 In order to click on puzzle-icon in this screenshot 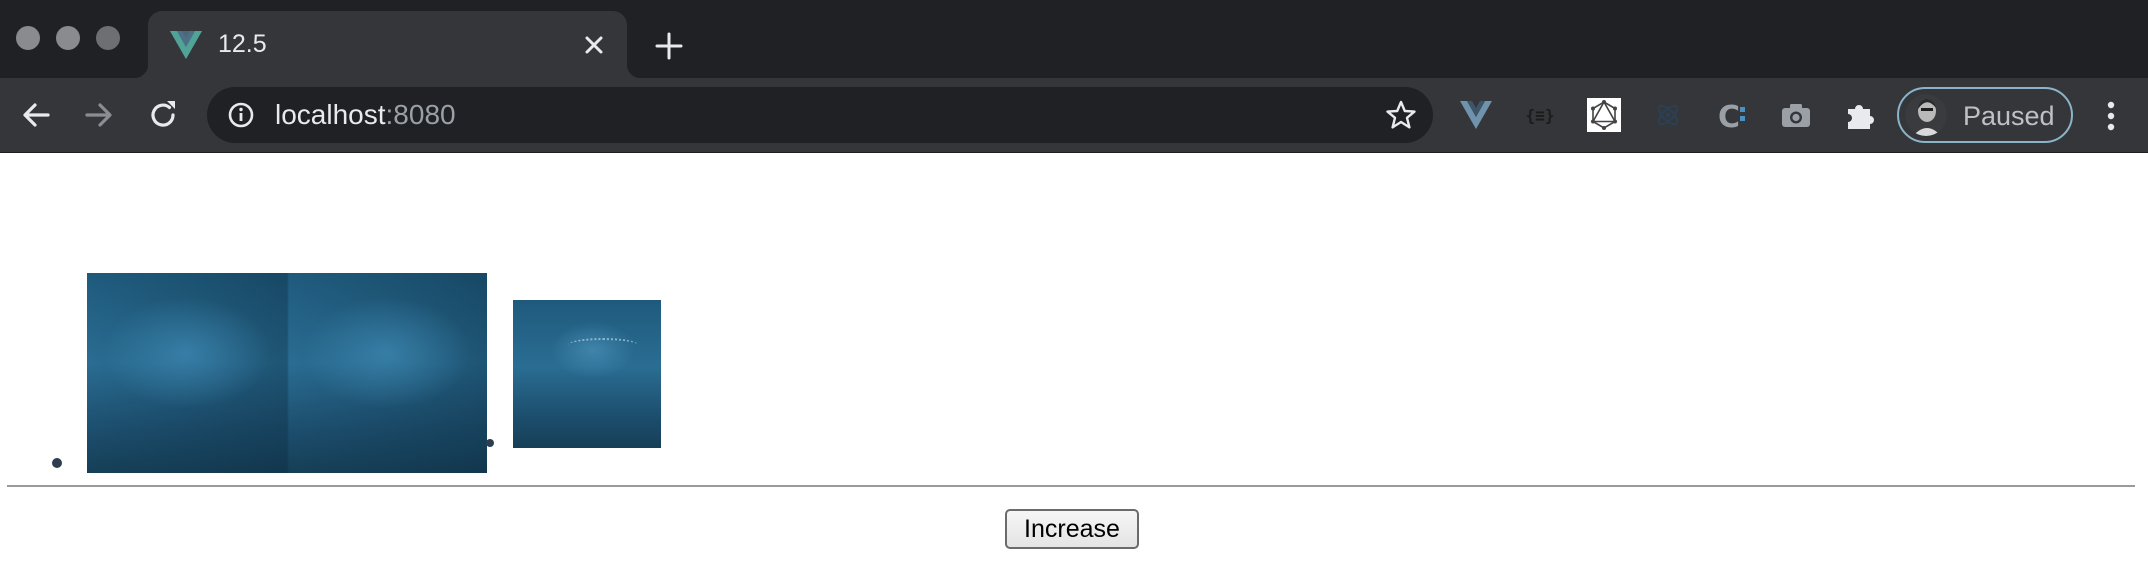, I will do `click(1860, 115)`.